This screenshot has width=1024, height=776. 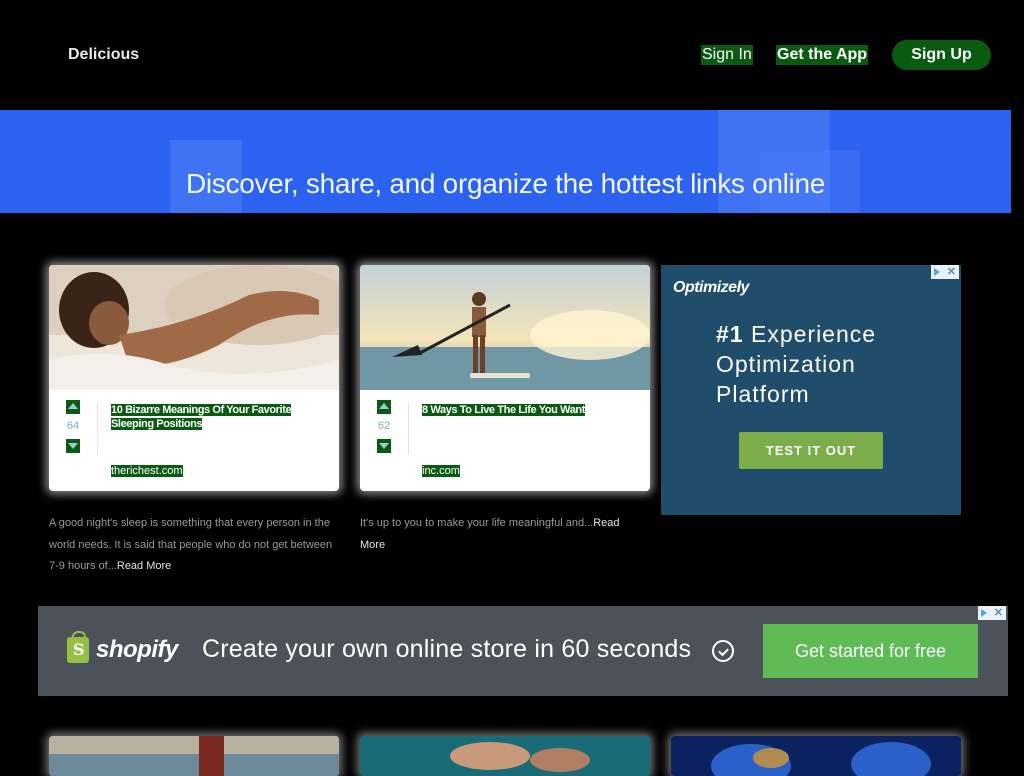 What do you see at coordinates (512, 55) in the screenshot?
I see `site-header: Delicious Sign In Get the App Sign Up` at bounding box center [512, 55].